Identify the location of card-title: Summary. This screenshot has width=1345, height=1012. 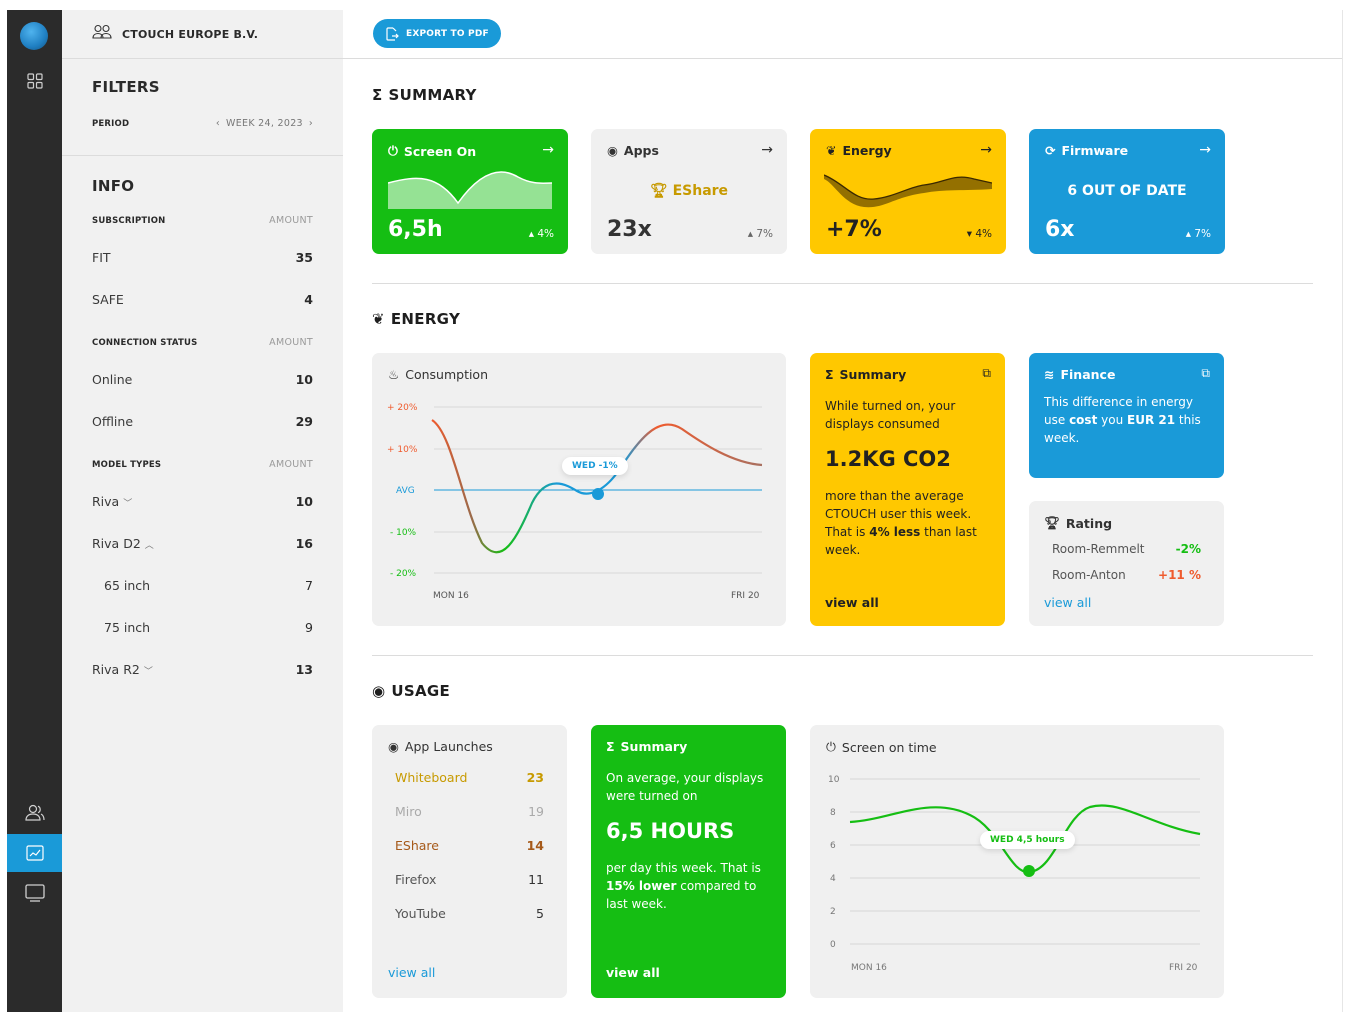
(873, 374).